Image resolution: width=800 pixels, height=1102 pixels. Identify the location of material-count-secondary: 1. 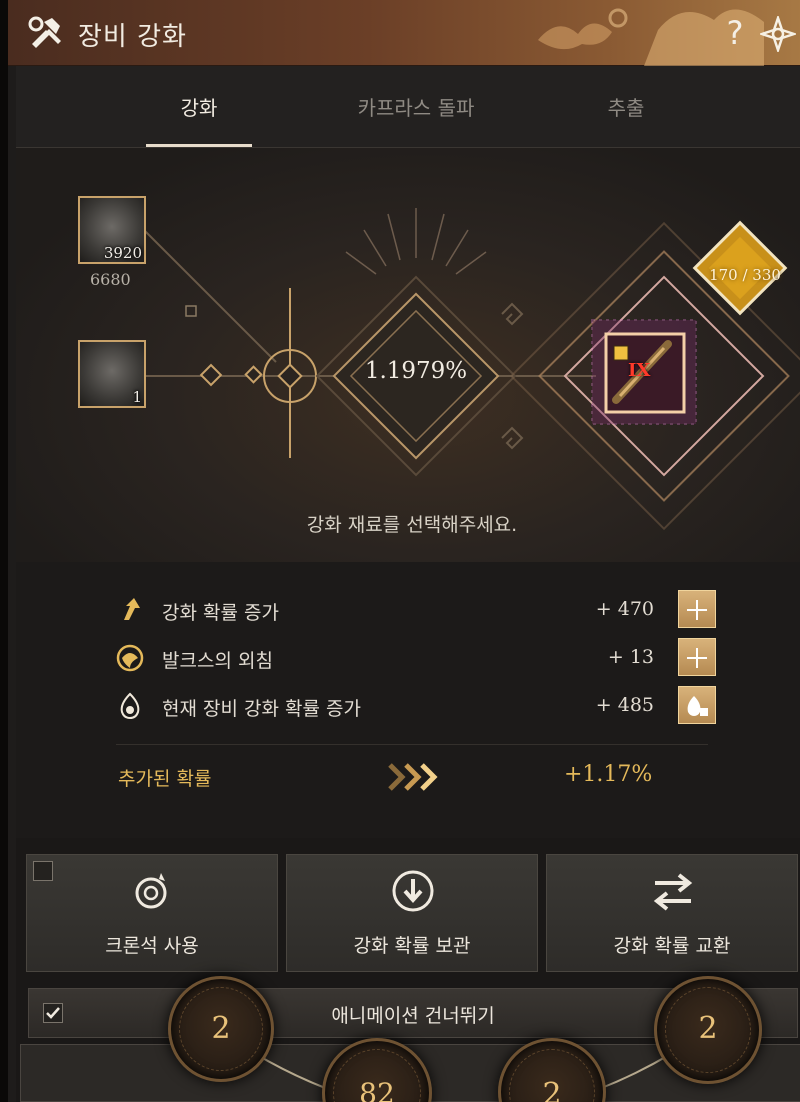
(137, 397).